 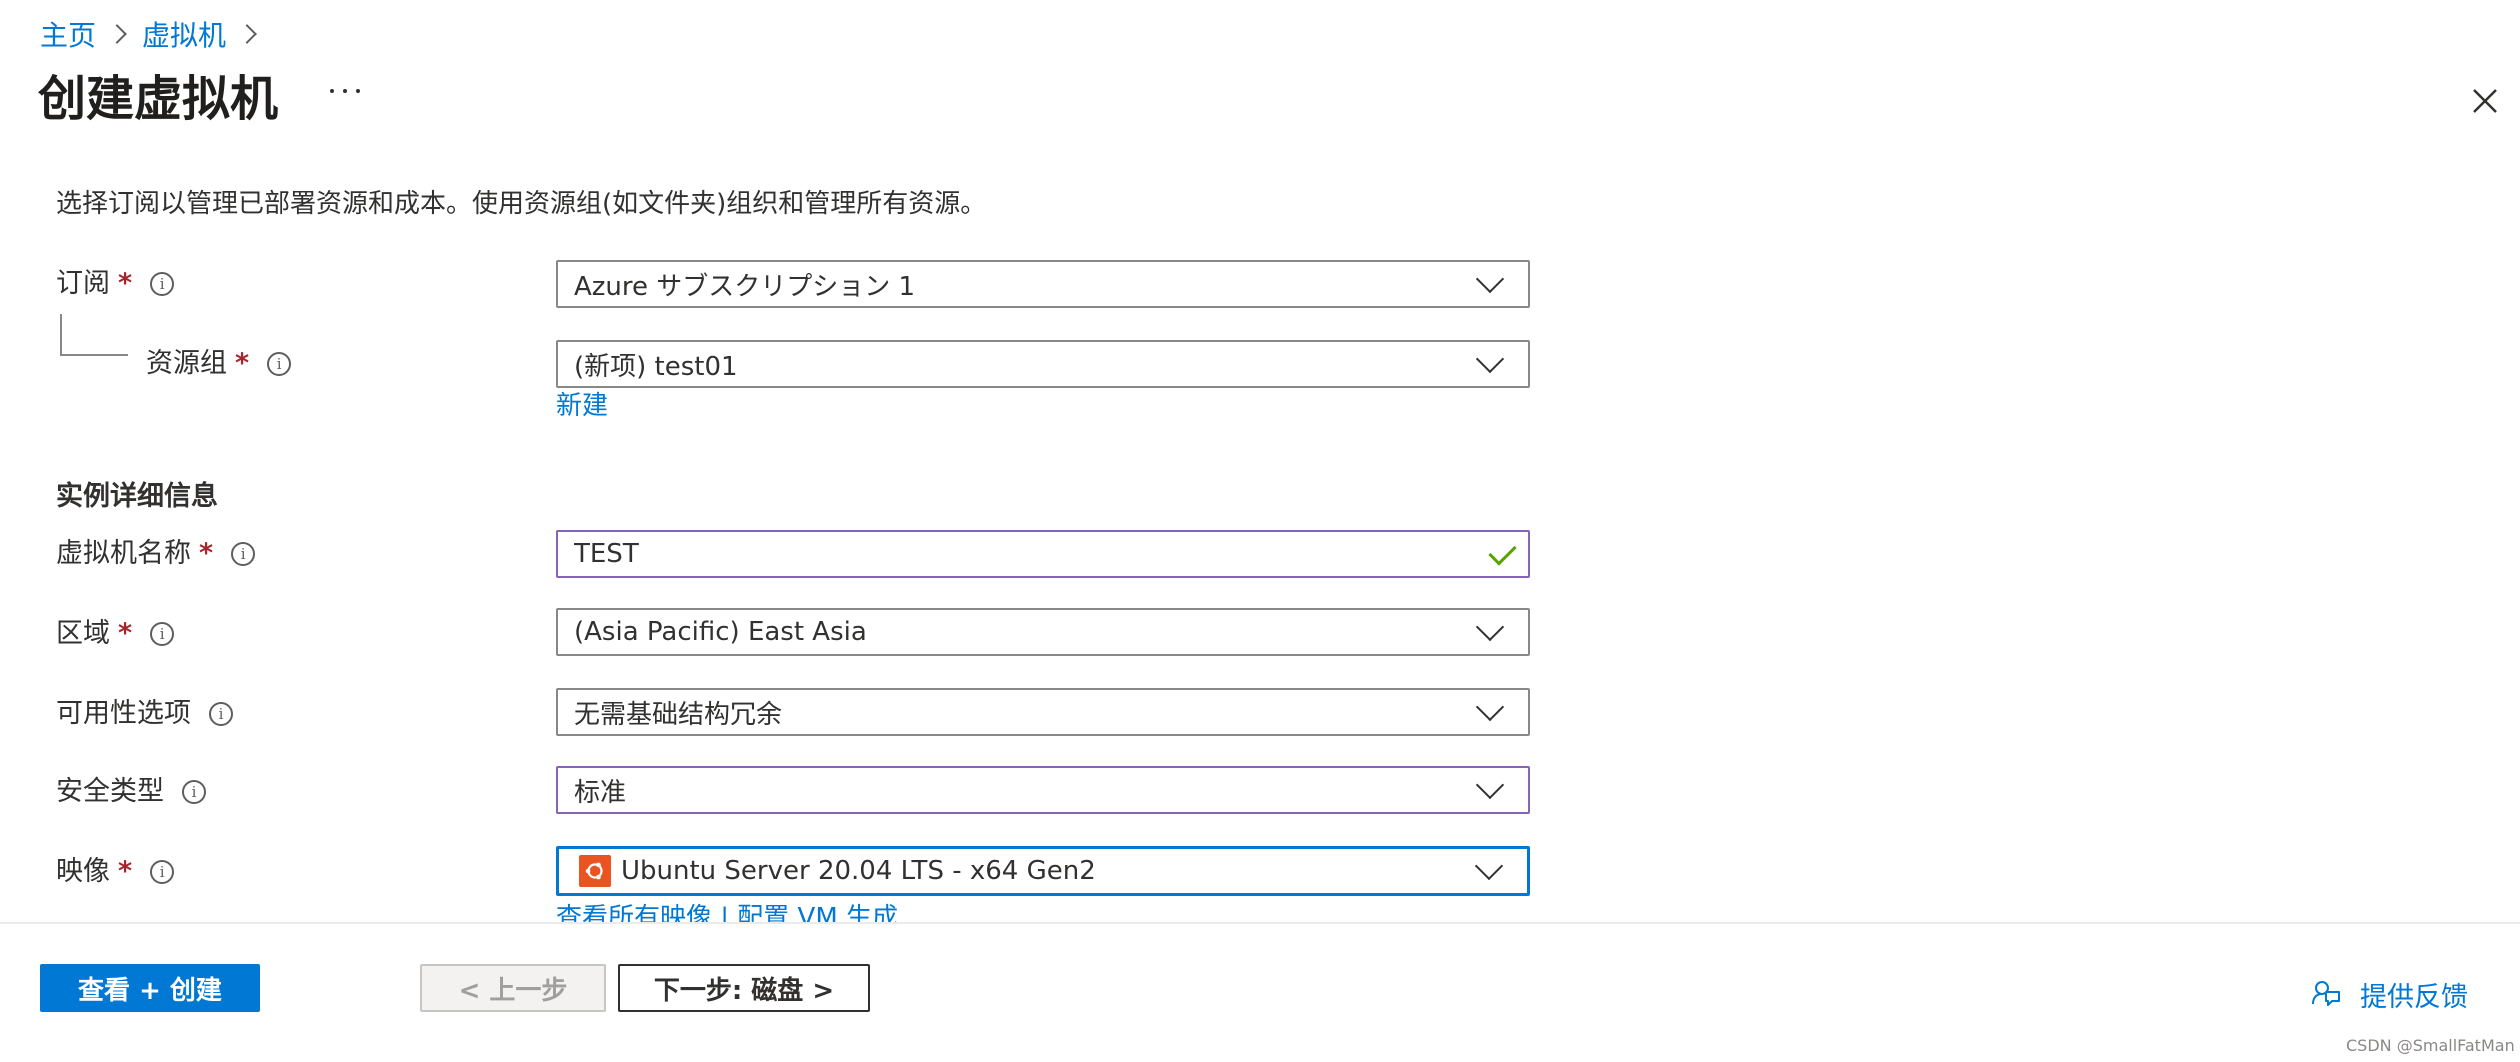 I want to click on resource-group-value: (新项) test01, so click(x=656, y=366).